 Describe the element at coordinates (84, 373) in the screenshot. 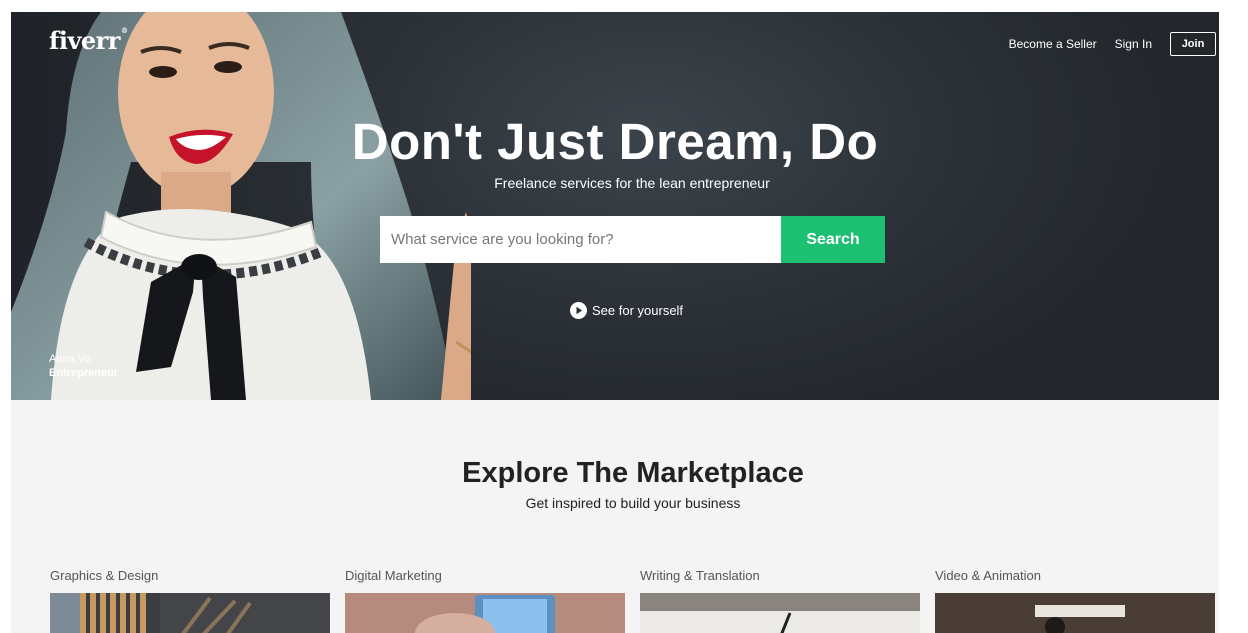

I see `credit-role: Entrepreneur` at that location.